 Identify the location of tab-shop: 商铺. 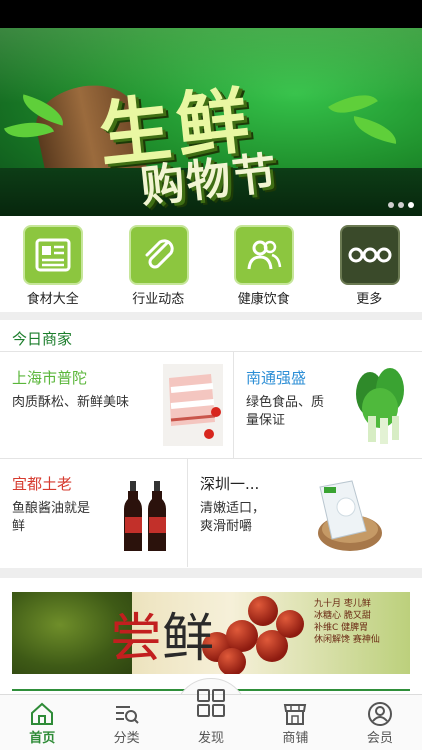
(295, 722).